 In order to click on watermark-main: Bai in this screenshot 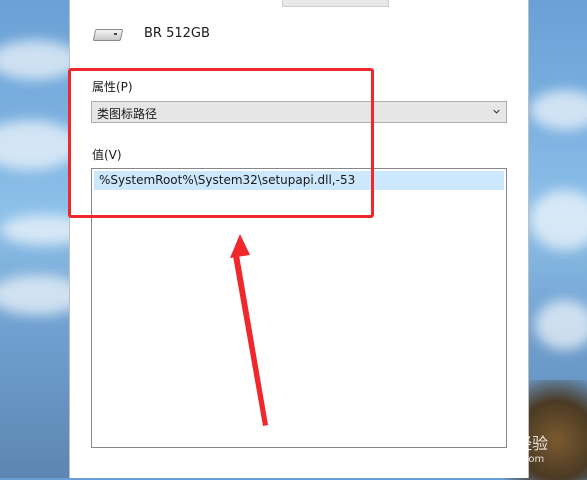, I will do `click(471, 438)`.